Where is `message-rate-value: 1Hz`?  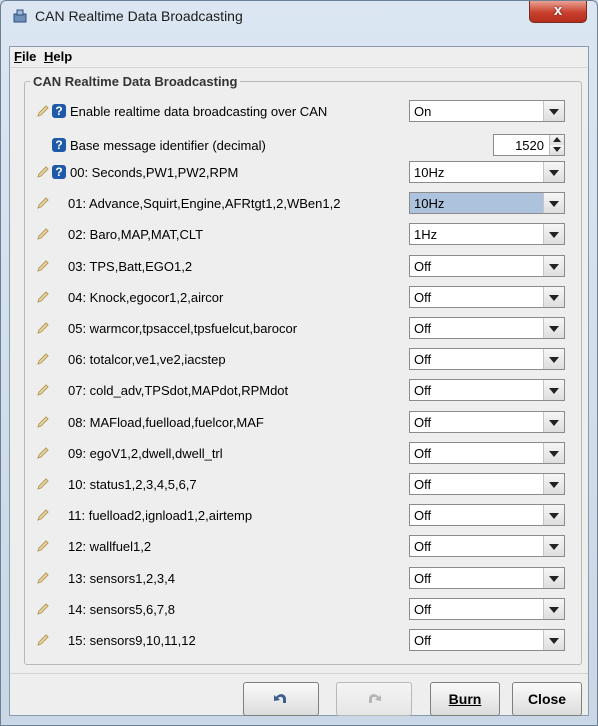 message-rate-value: 1Hz is located at coordinates (426, 234).